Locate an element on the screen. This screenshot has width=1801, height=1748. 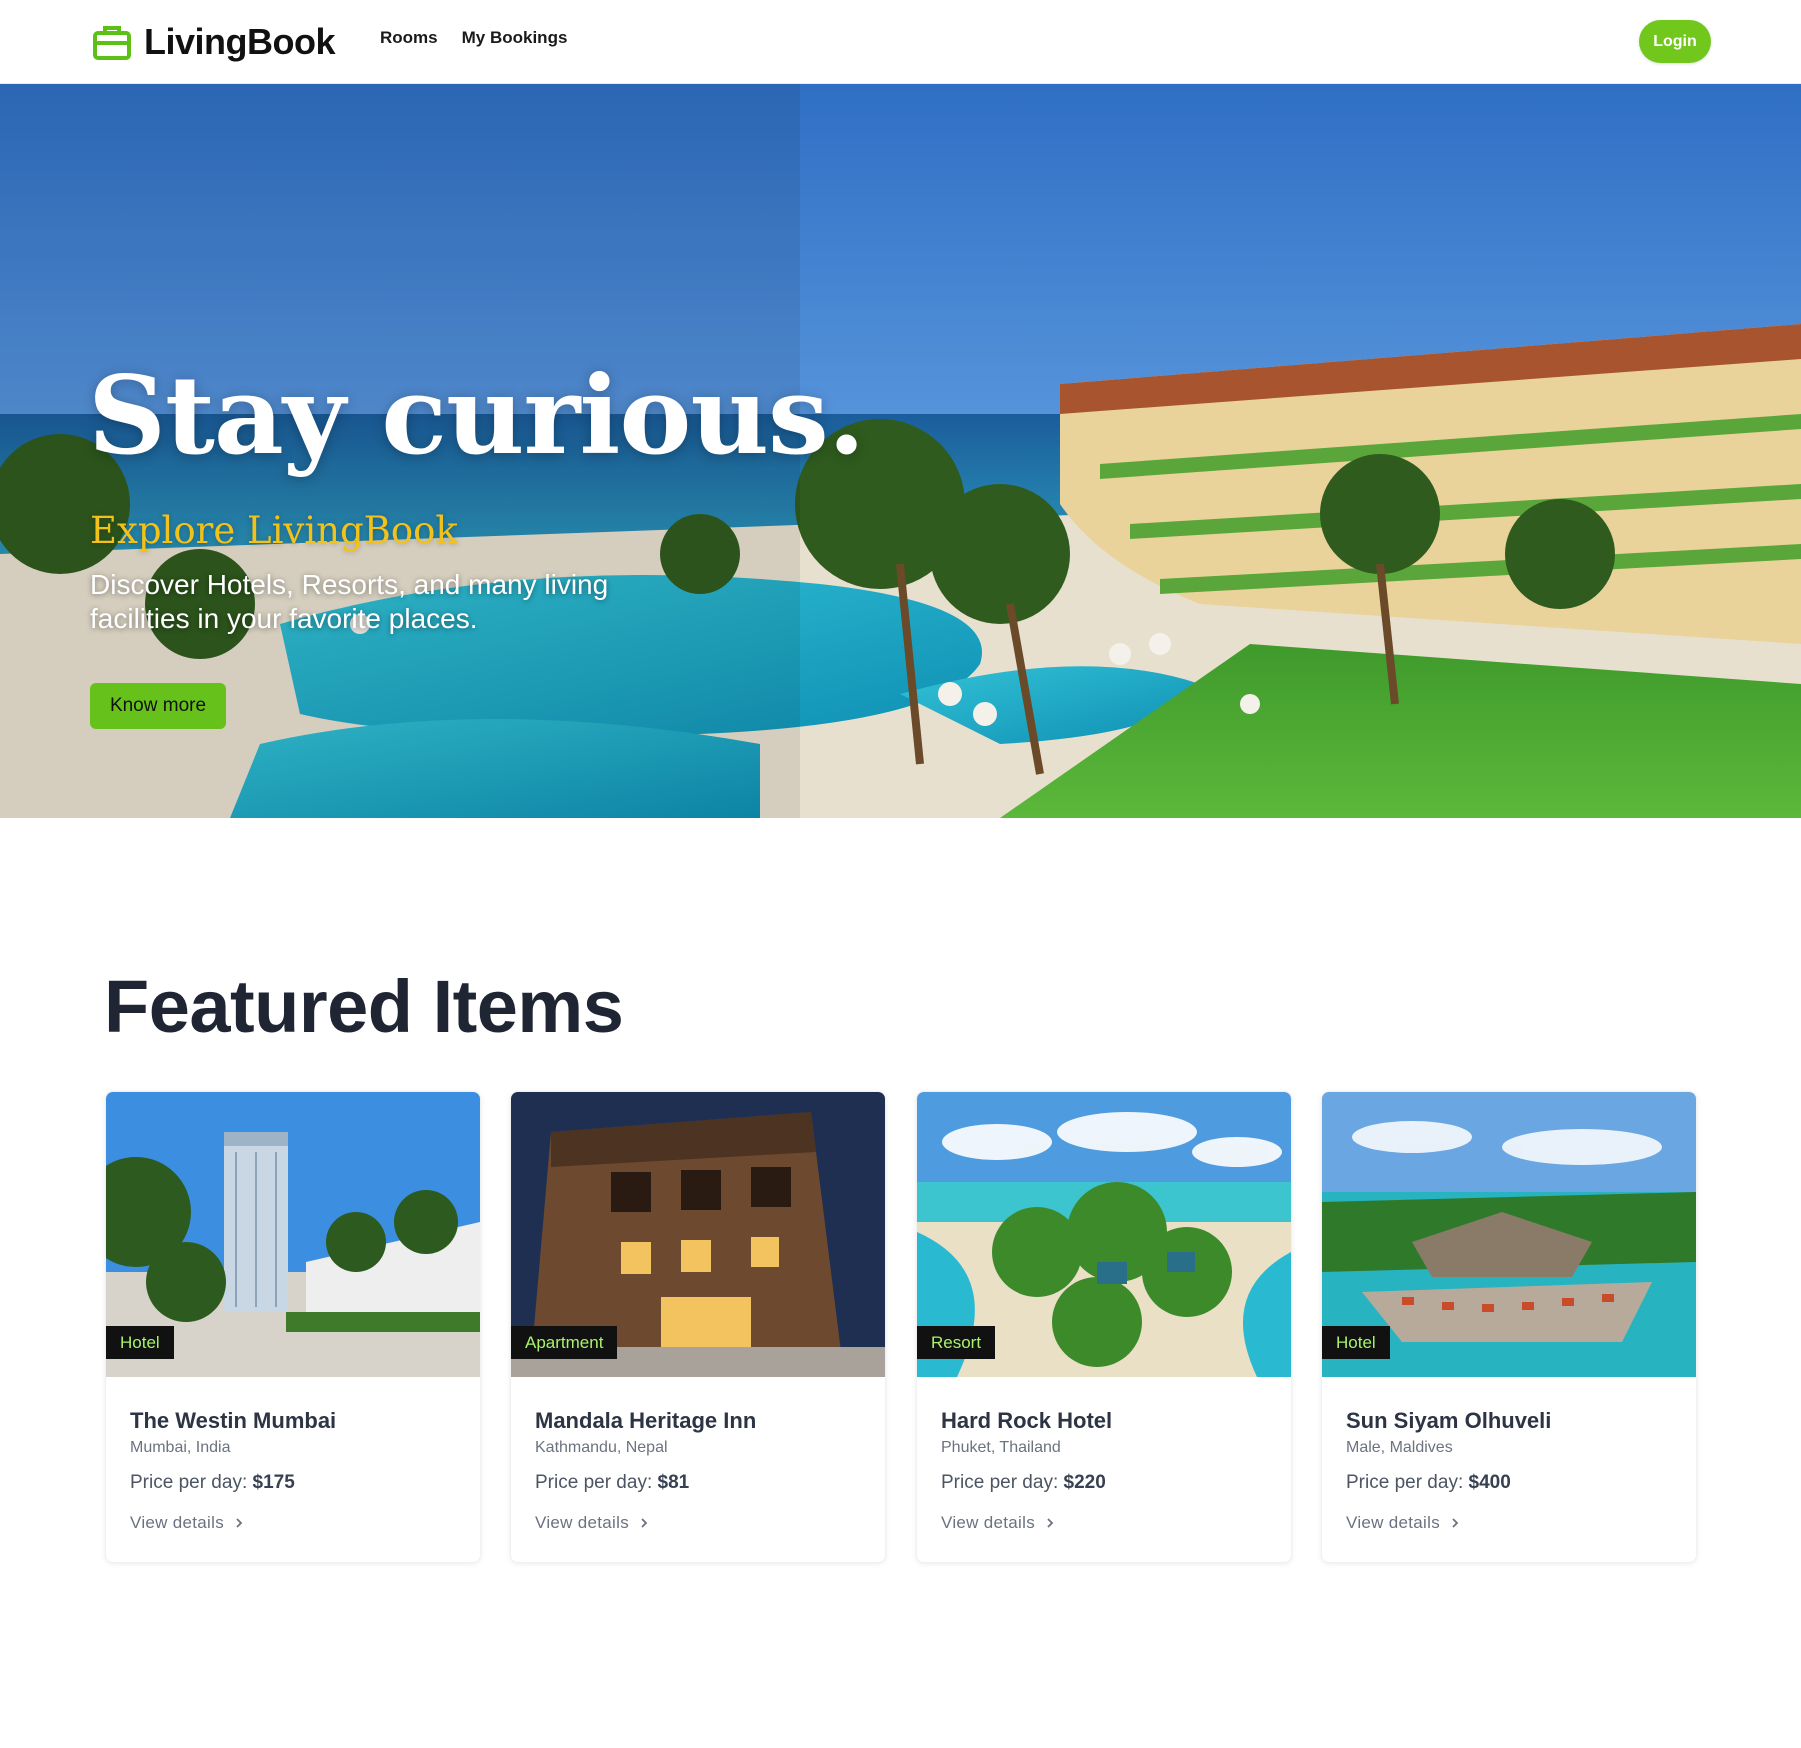
nav-link-rooms: Rooms is located at coordinates (409, 38).